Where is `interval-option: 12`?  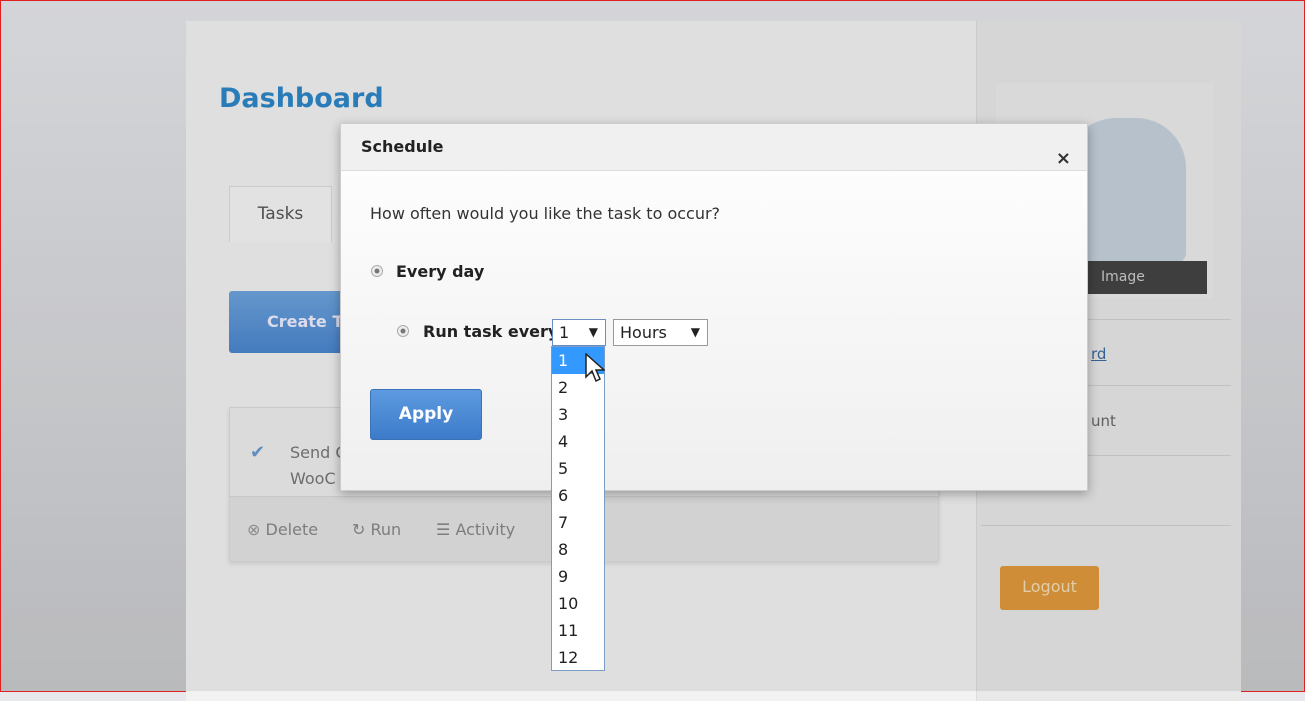 interval-option: 12 is located at coordinates (578, 657).